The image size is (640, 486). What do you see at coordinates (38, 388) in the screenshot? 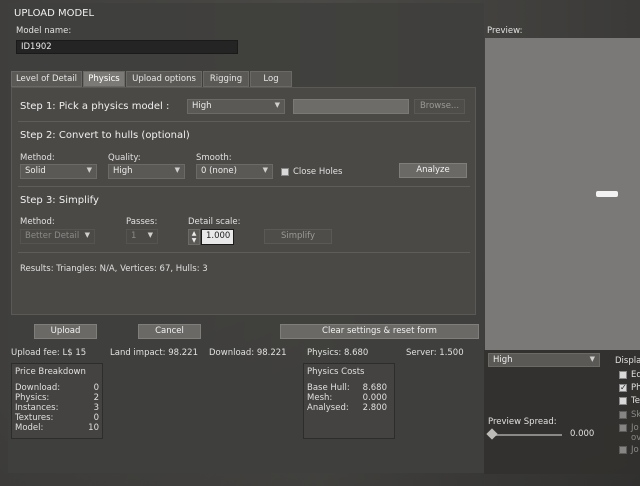
I see `row-label: Download:` at bounding box center [38, 388].